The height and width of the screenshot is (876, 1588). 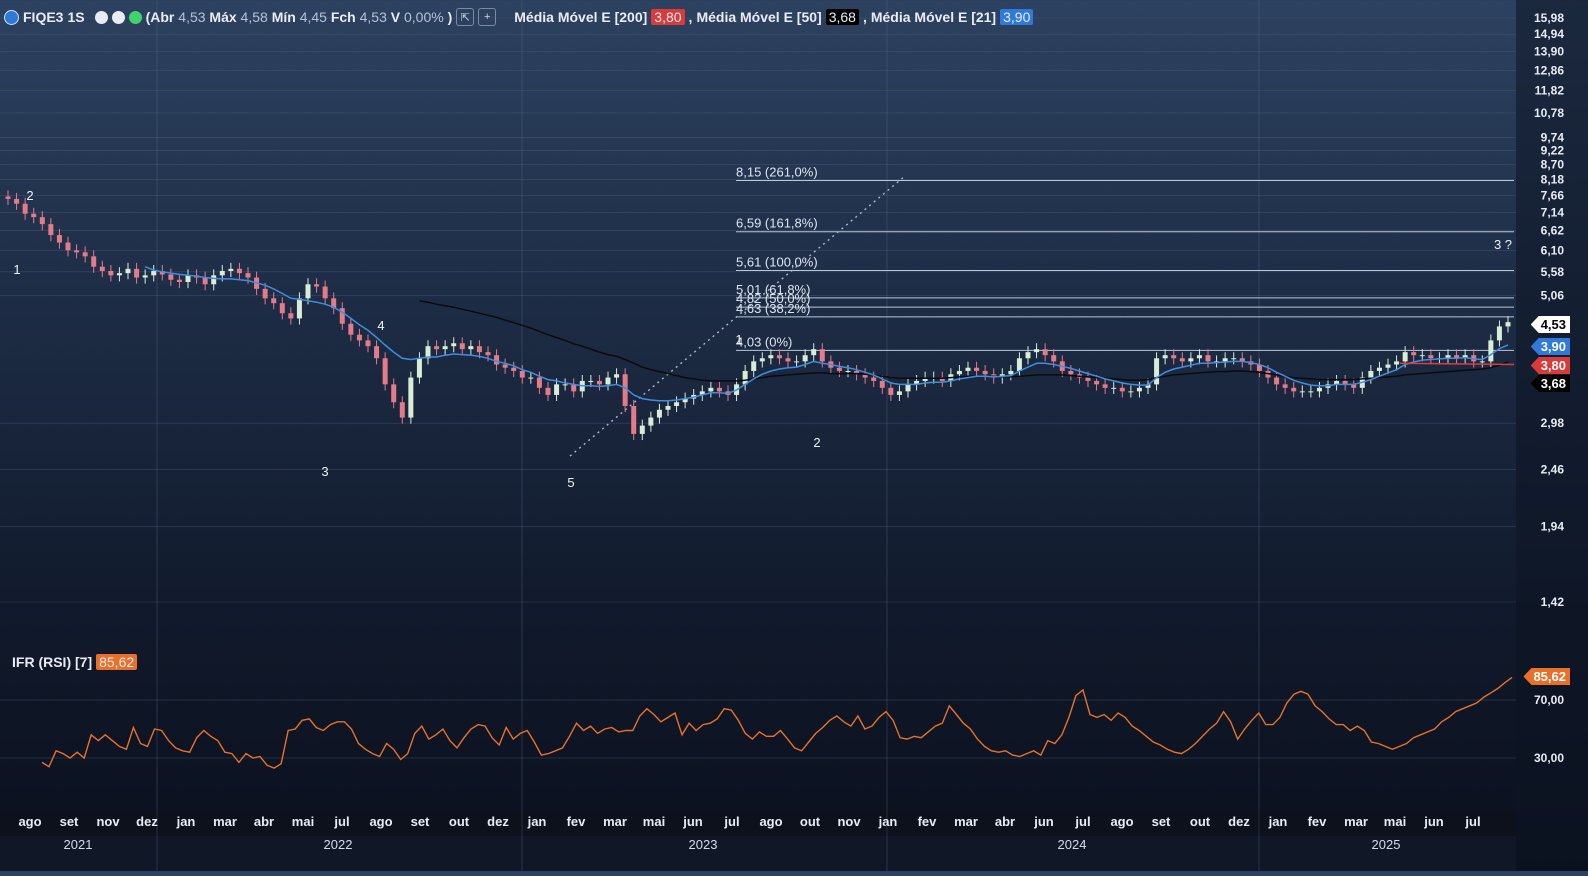 What do you see at coordinates (1553, 195) in the screenshot?
I see `price-tick-label: 7,66` at bounding box center [1553, 195].